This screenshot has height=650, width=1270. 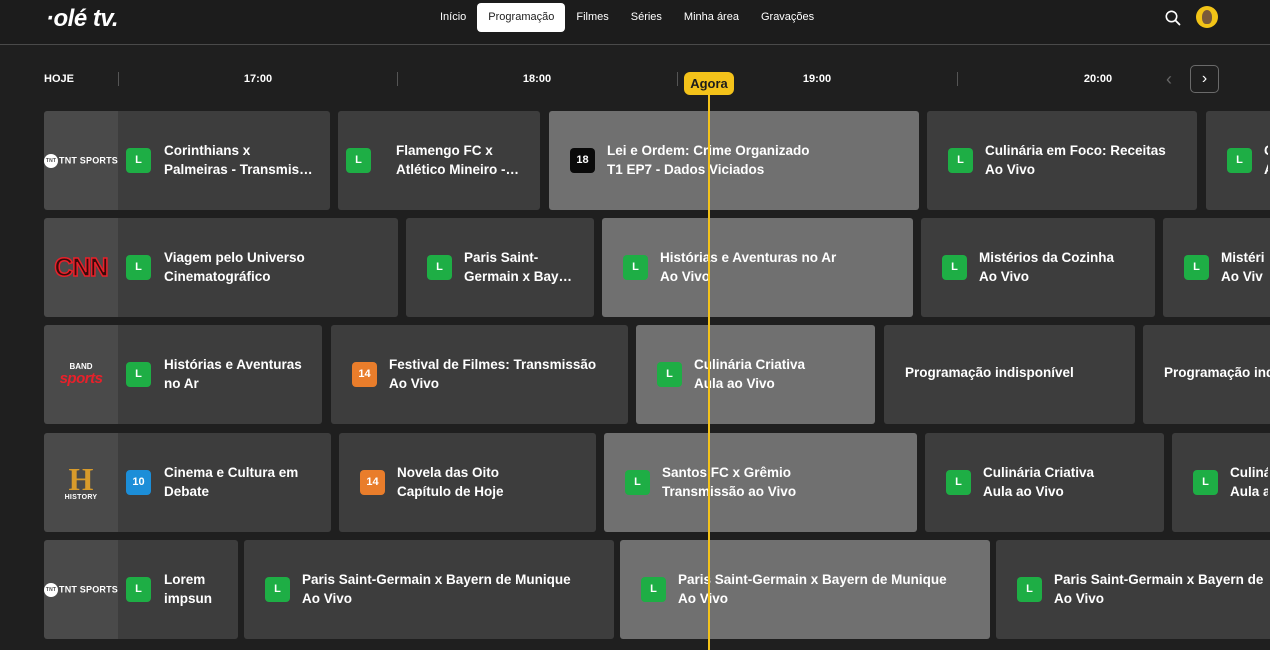 What do you see at coordinates (989, 372) in the screenshot?
I see `program-title: Programação indisponível` at bounding box center [989, 372].